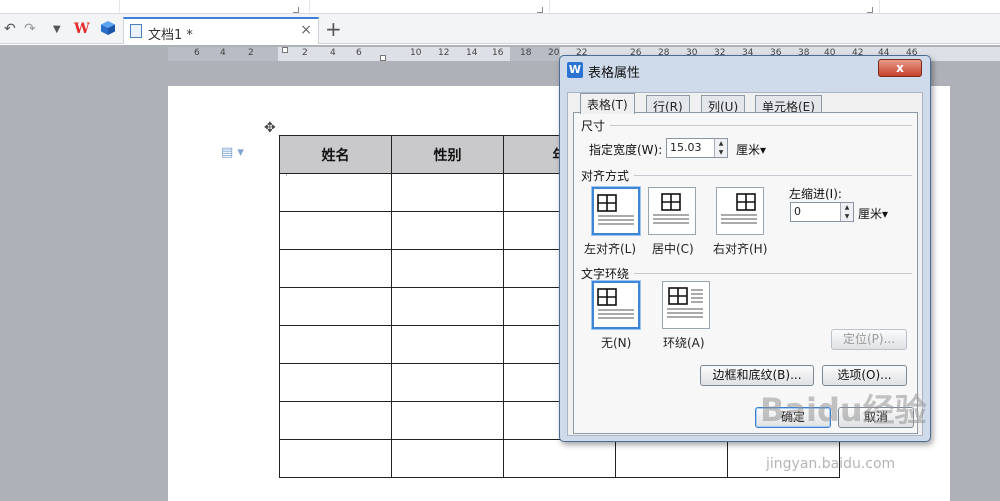  What do you see at coordinates (498, 53) in the screenshot?
I see `ruler-tick-label: 16` at bounding box center [498, 53].